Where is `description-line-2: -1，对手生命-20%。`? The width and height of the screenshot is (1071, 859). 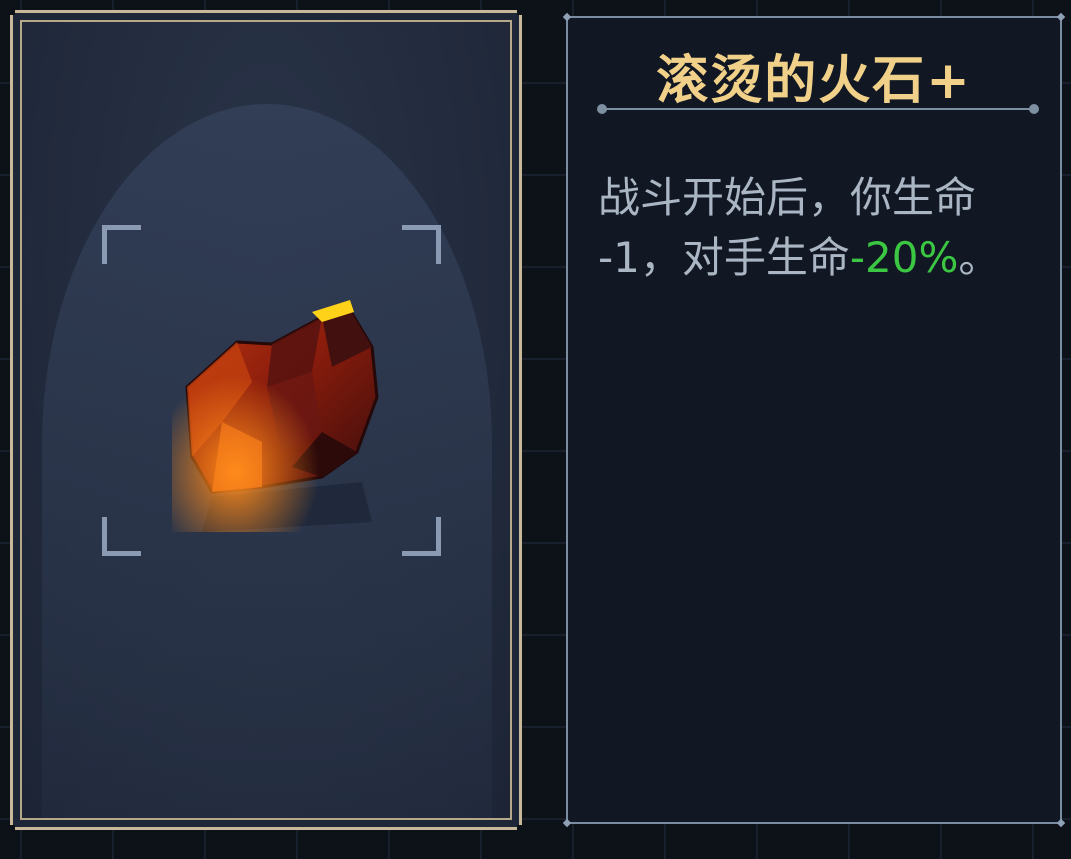
description-line-2: -1，对手生命-20%。 is located at coordinates (818, 258).